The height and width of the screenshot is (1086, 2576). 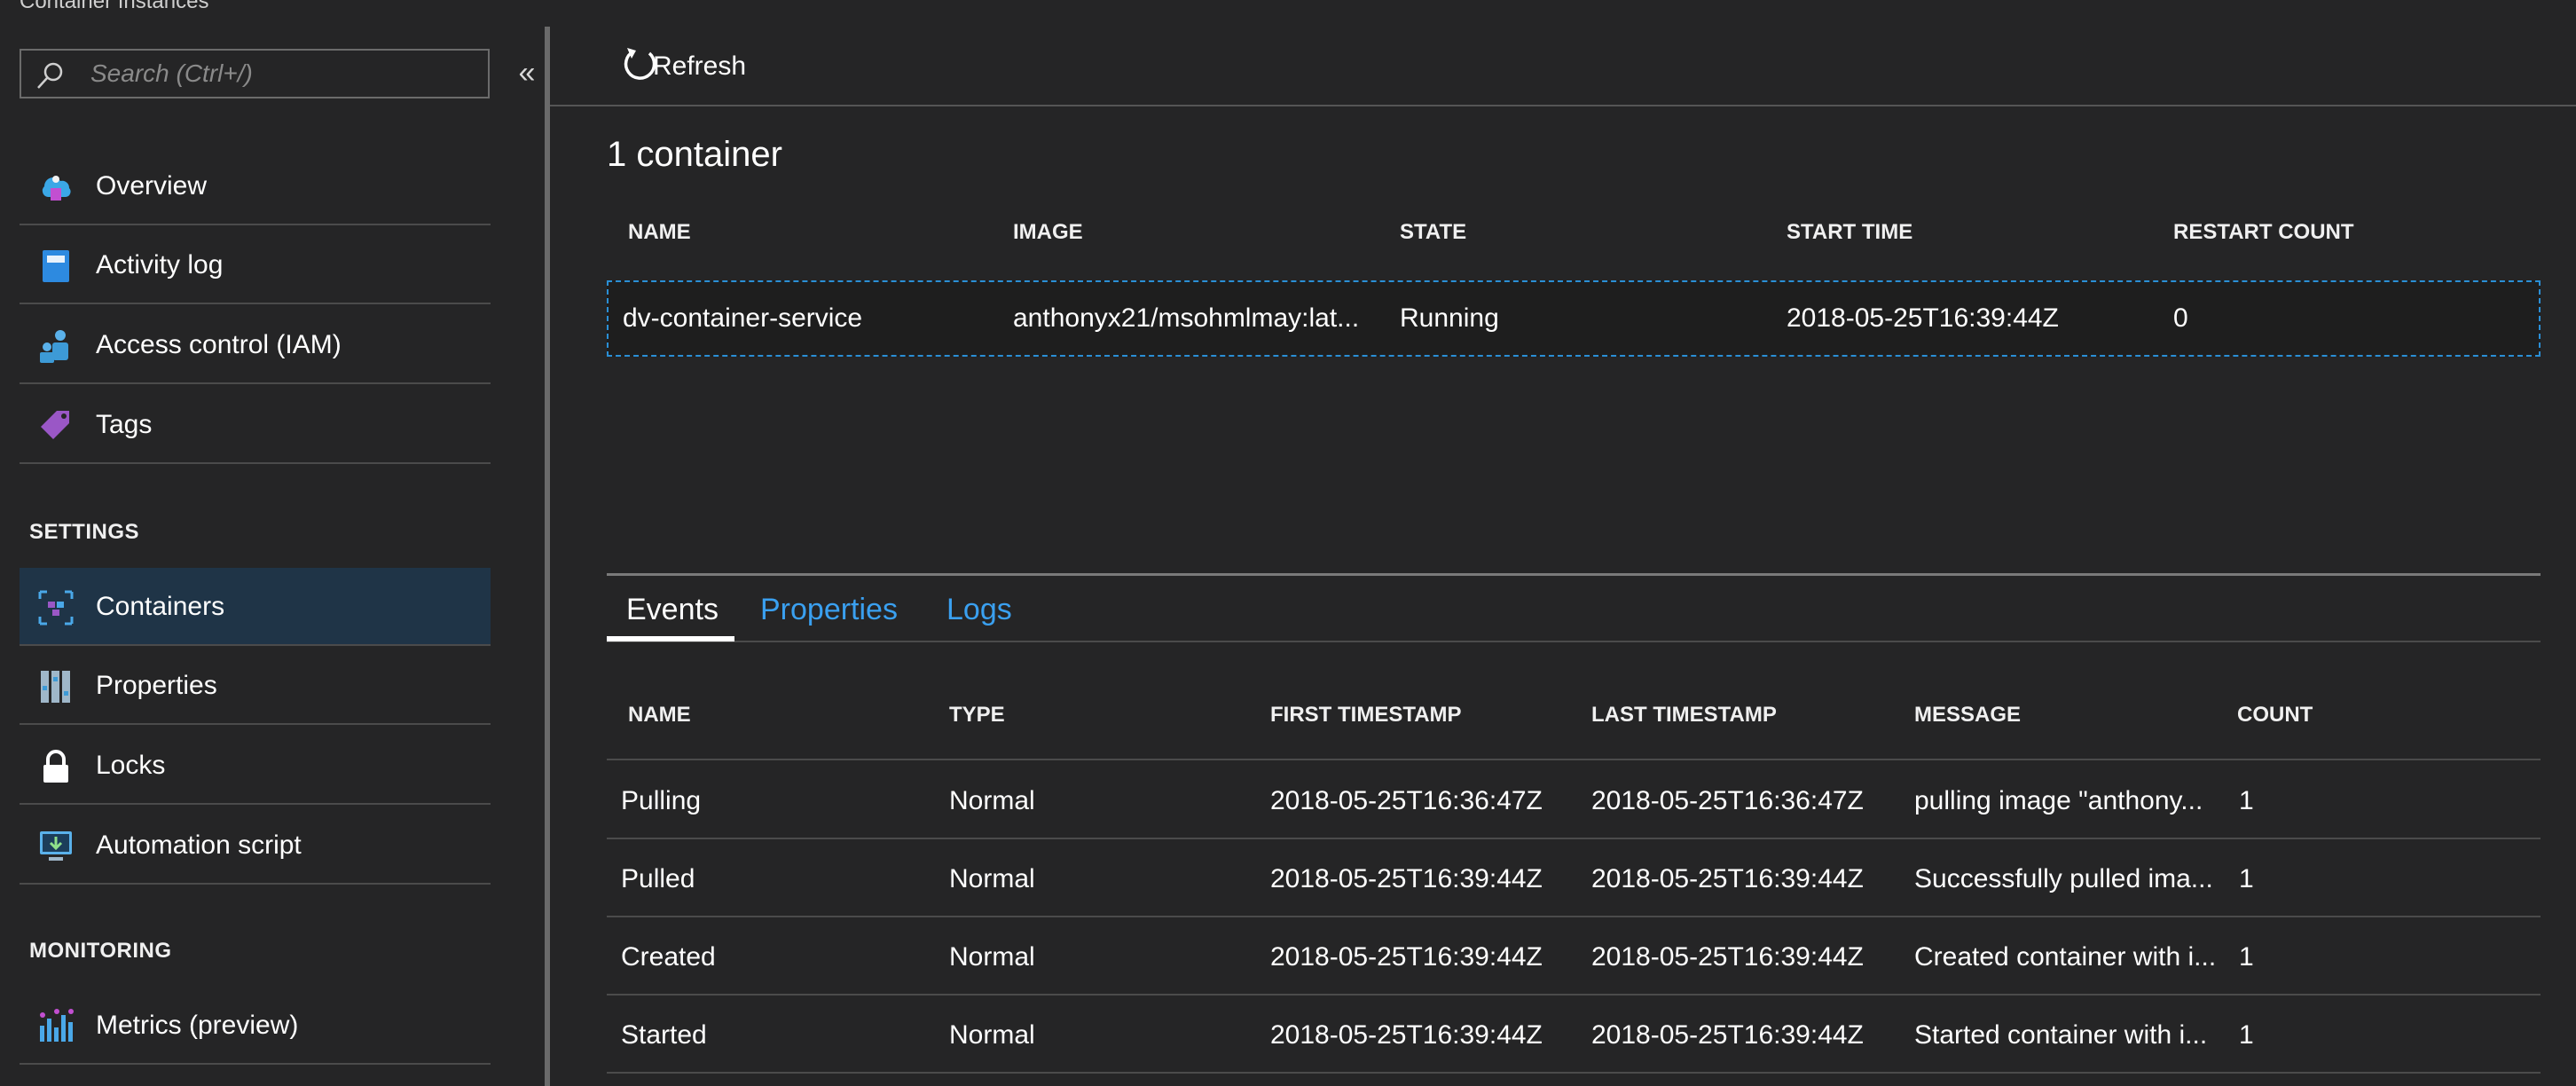 I want to click on activity-log-icon, so click(x=56, y=266).